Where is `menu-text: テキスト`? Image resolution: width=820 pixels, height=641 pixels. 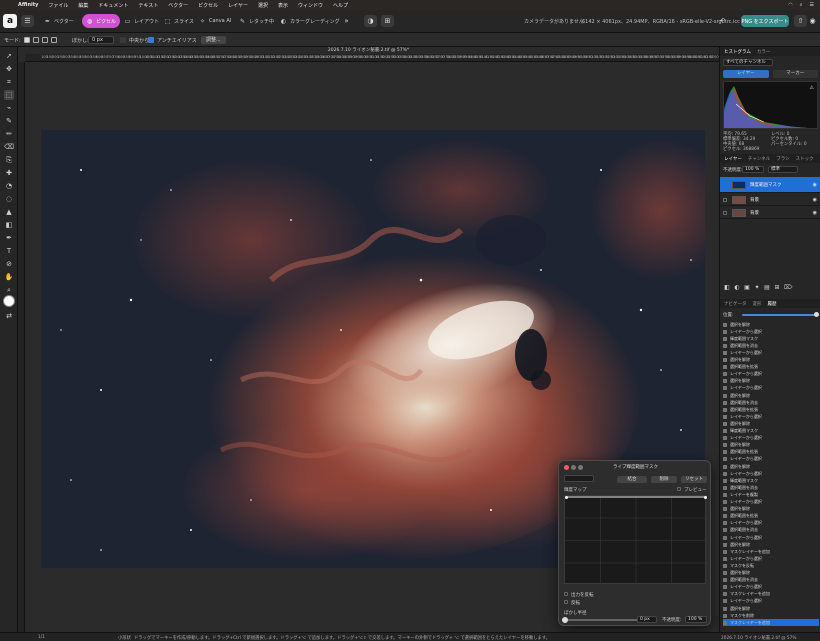 menu-text: テキスト is located at coordinates (148, 5).